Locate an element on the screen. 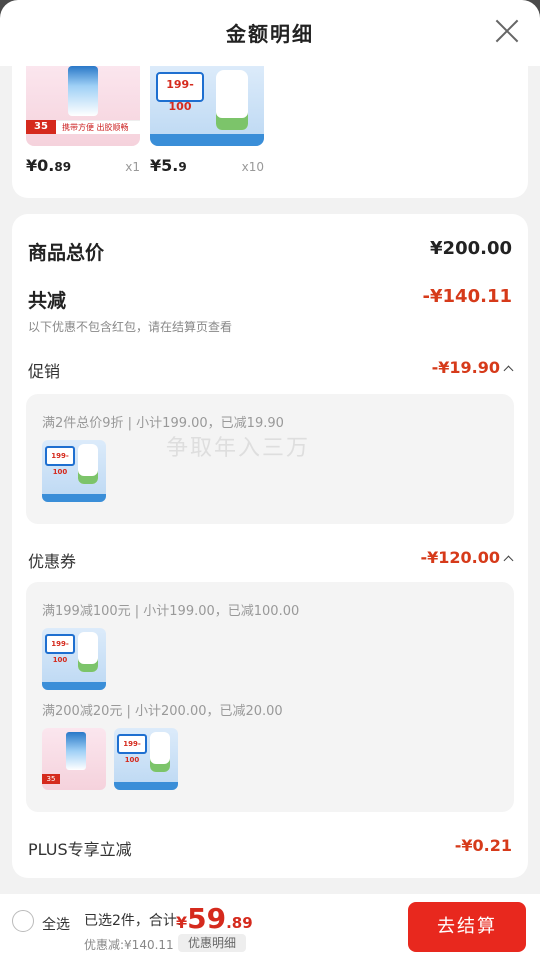 Image resolution: width=540 pixels, height=960 pixels. plus-row: PLUS专享立减 -¥0.21 is located at coordinates (270, 848).